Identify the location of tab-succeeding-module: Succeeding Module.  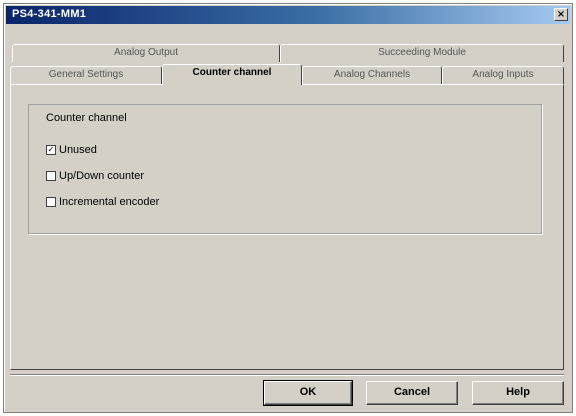
(422, 53).